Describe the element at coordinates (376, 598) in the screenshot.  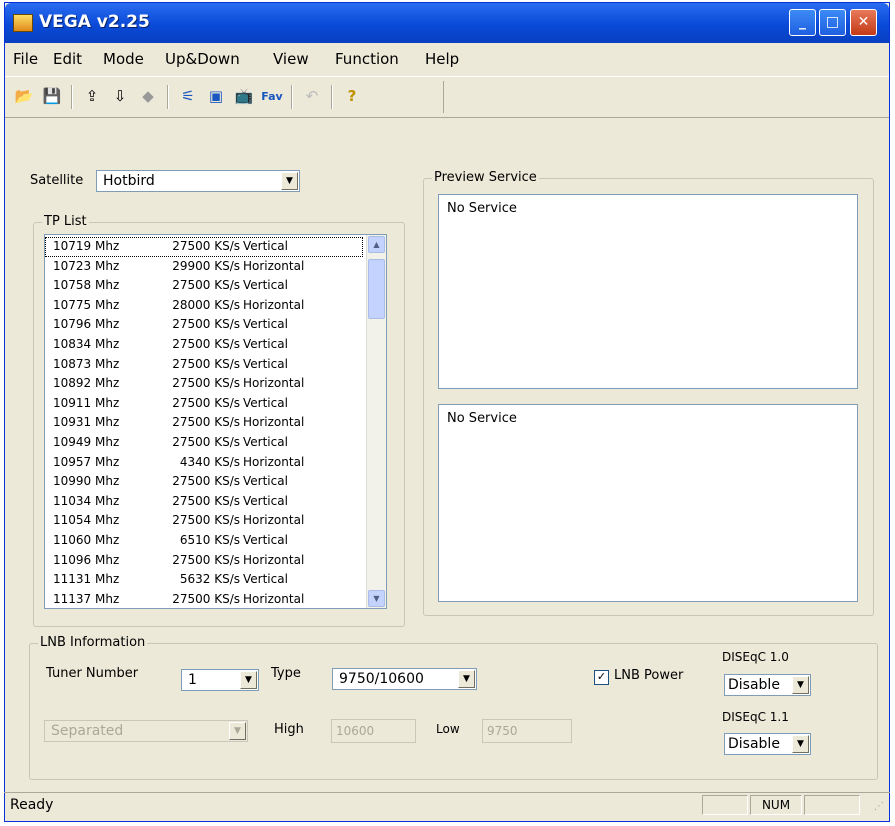
I see `scroll-down-icon: ▼` at that location.